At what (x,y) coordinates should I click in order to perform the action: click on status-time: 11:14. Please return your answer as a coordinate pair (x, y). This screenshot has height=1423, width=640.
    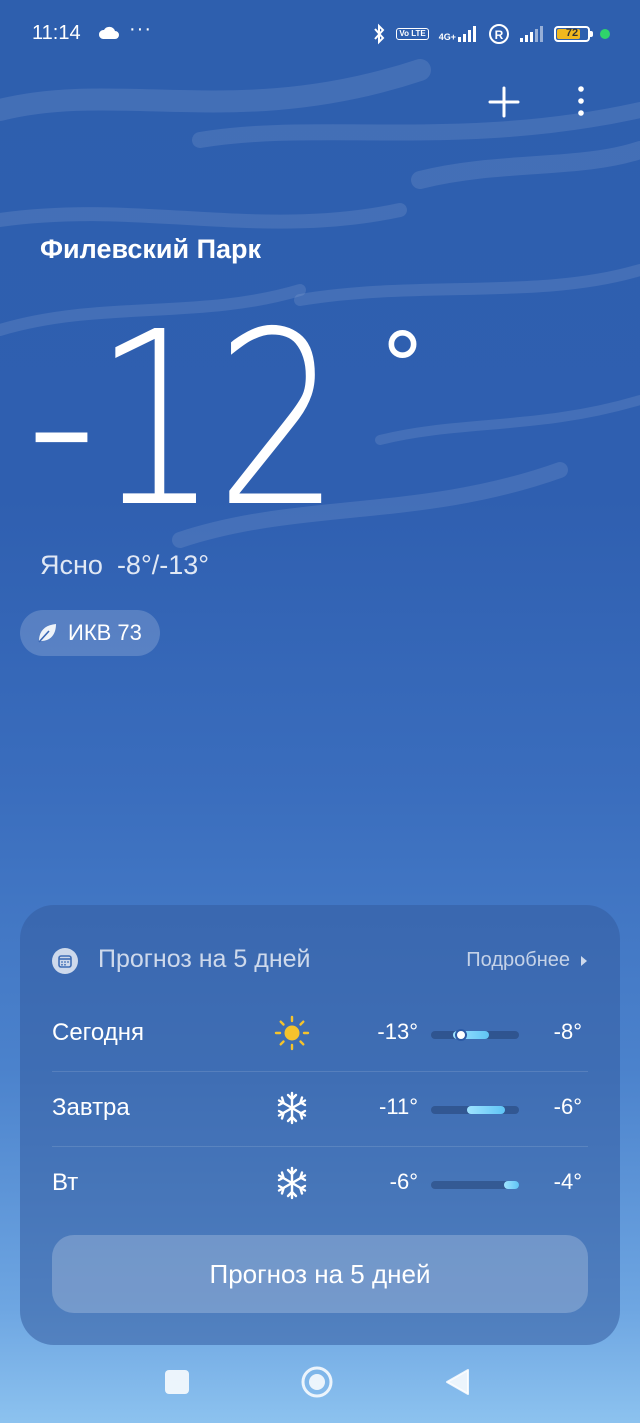
    Looking at the image, I should click on (56, 33).